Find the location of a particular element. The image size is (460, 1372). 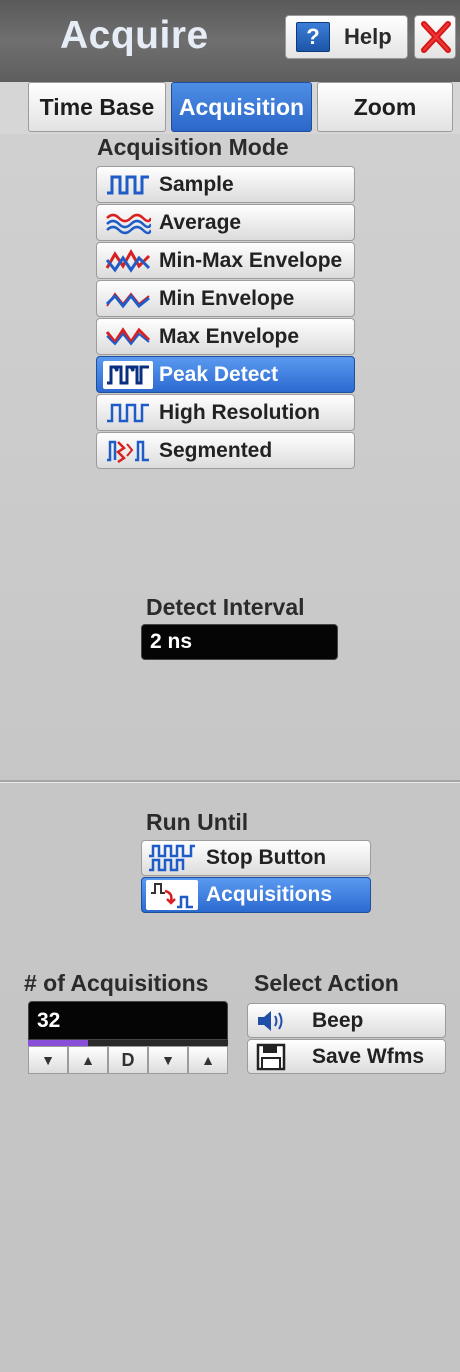

title-bar: Acquire ? Help is located at coordinates (230, 41).